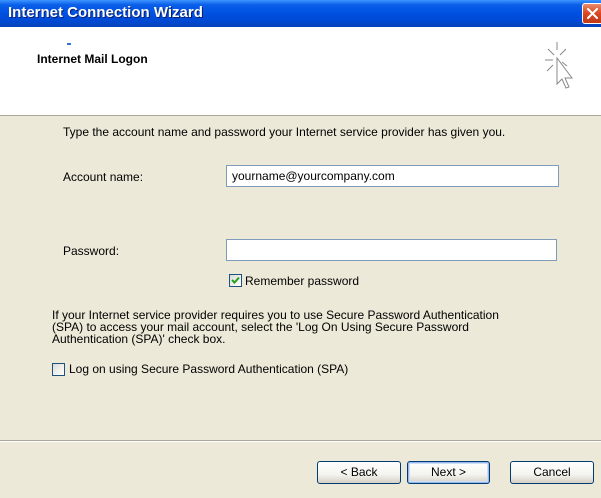 This screenshot has height=498, width=601. I want to click on next-button-label: Next >, so click(448, 472).